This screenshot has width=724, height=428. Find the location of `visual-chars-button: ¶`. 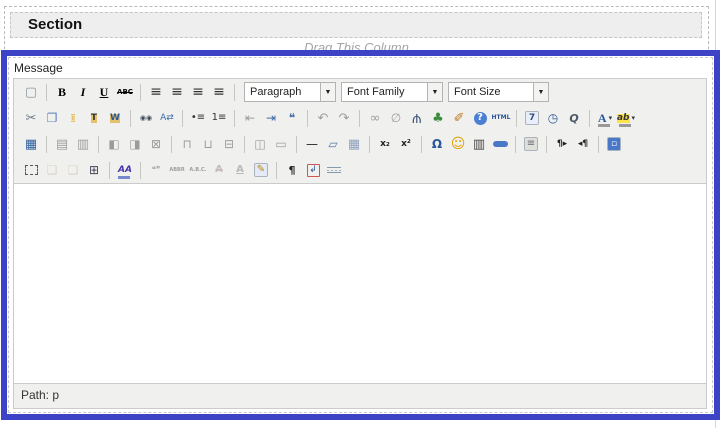

visual-chars-button: ¶ is located at coordinates (292, 170).